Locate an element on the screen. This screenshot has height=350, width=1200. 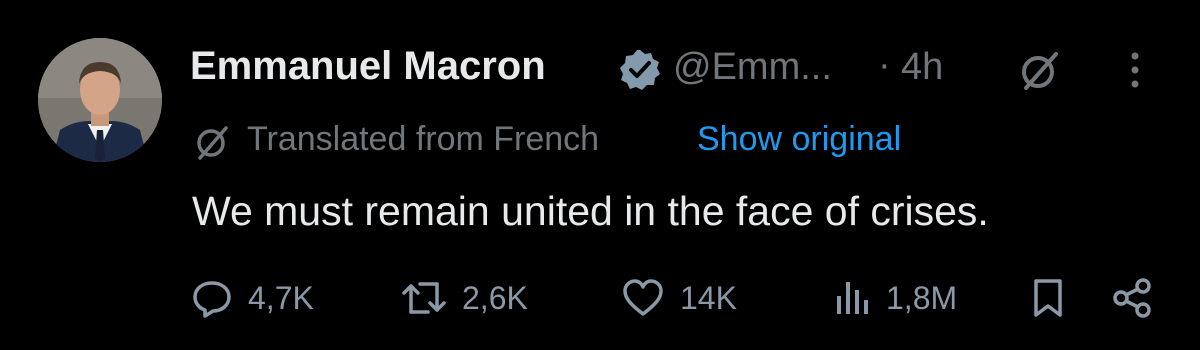
action-bar: 4,7K 2,6K 14K 1,8M is located at coordinates (680, 298).